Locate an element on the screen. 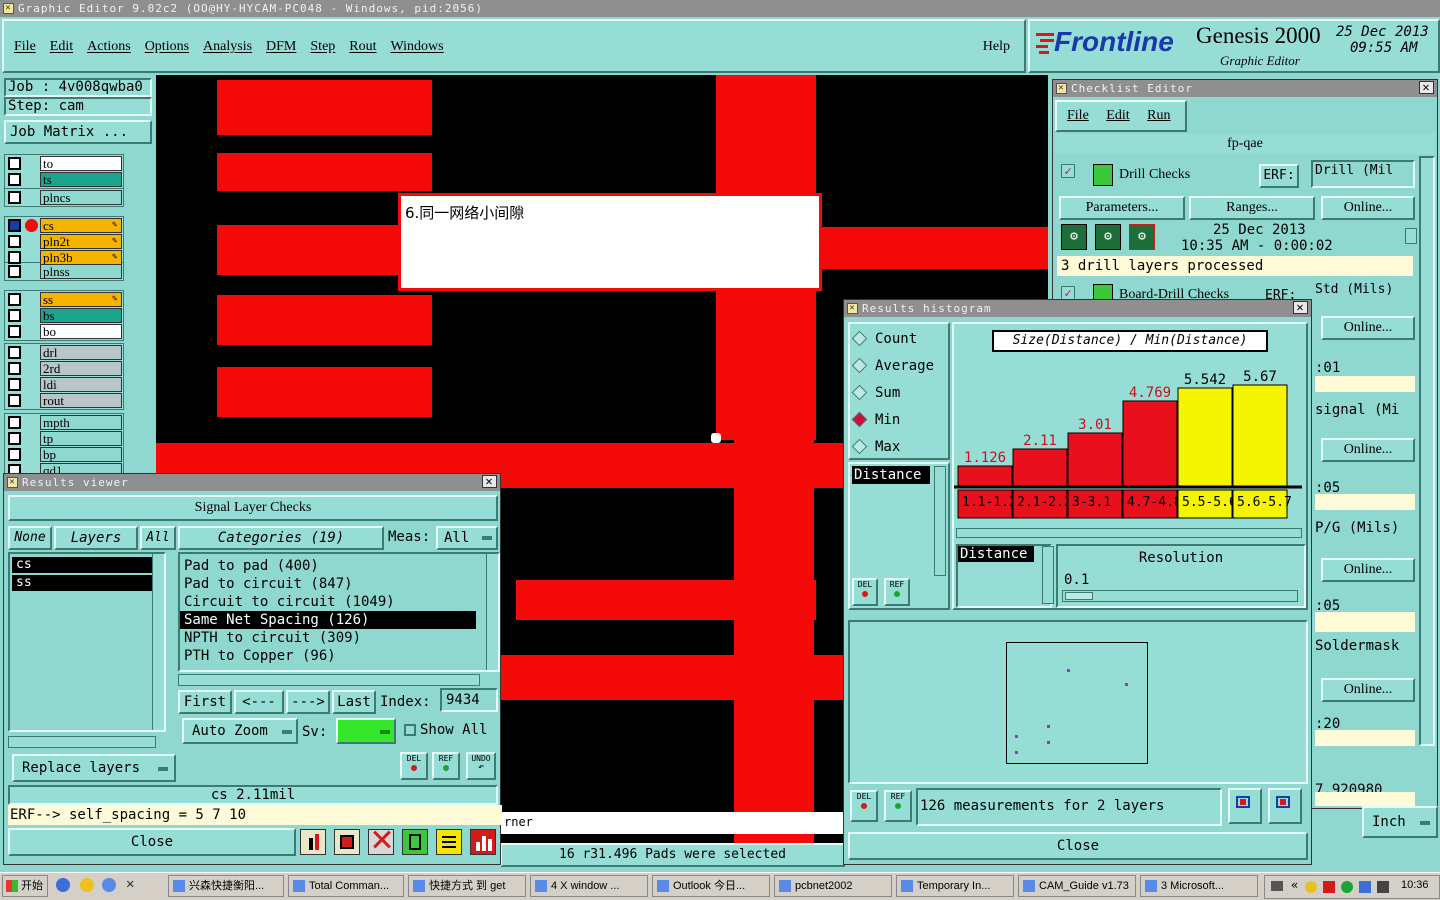 The width and height of the screenshot is (1440, 900). taskbar-item: 快捷方式 到 get is located at coordinates (467, 886).